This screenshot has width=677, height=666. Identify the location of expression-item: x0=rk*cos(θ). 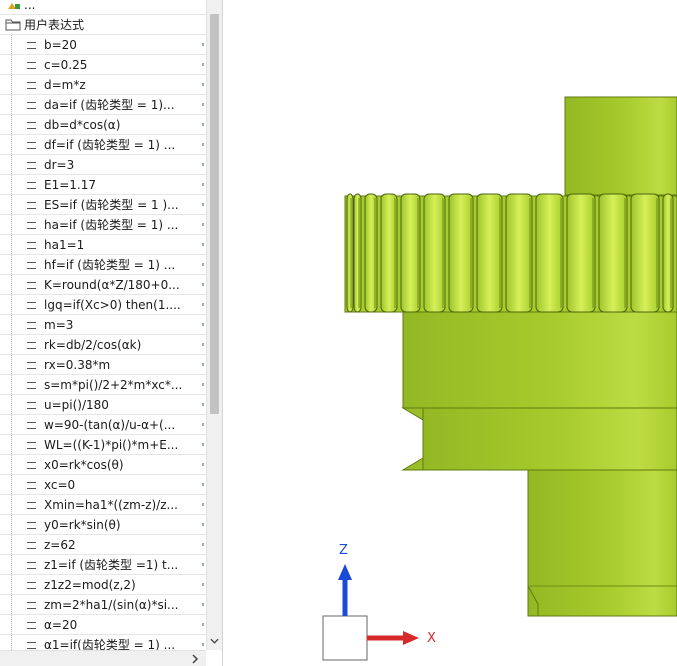
(103, 465).